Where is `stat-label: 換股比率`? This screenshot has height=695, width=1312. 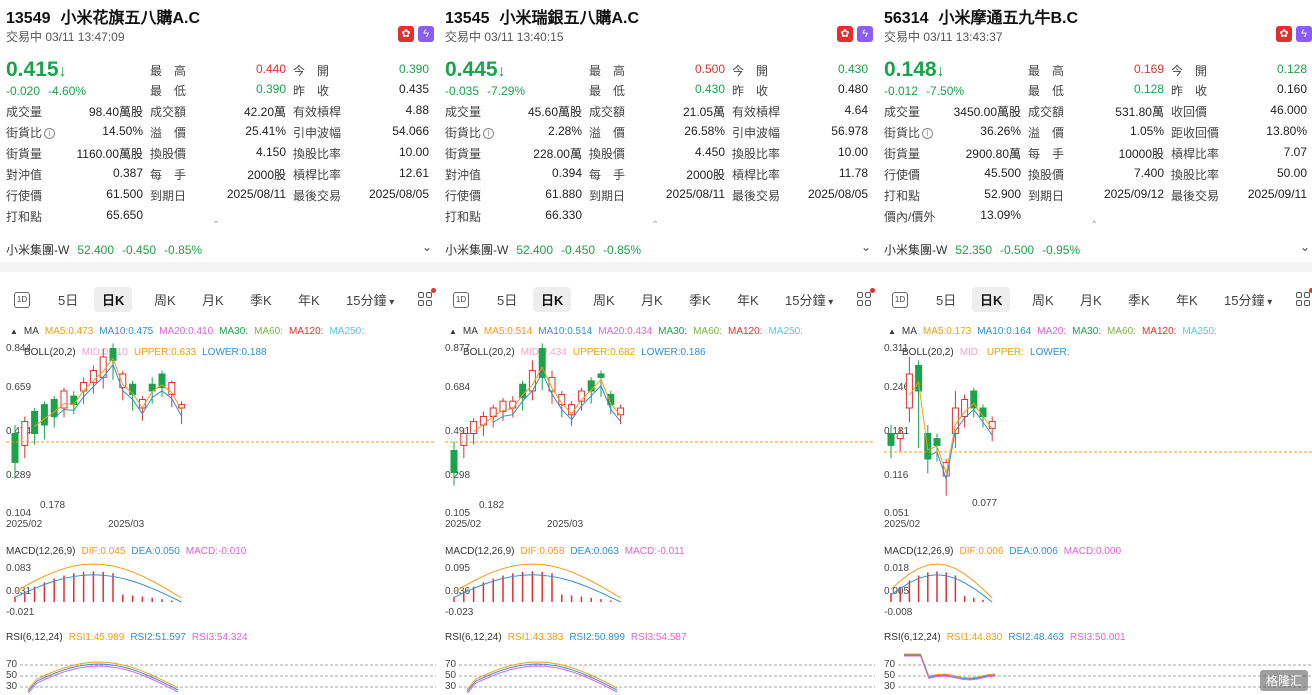
stat-label: 換股比率 is located at coordinates (1195, 175).